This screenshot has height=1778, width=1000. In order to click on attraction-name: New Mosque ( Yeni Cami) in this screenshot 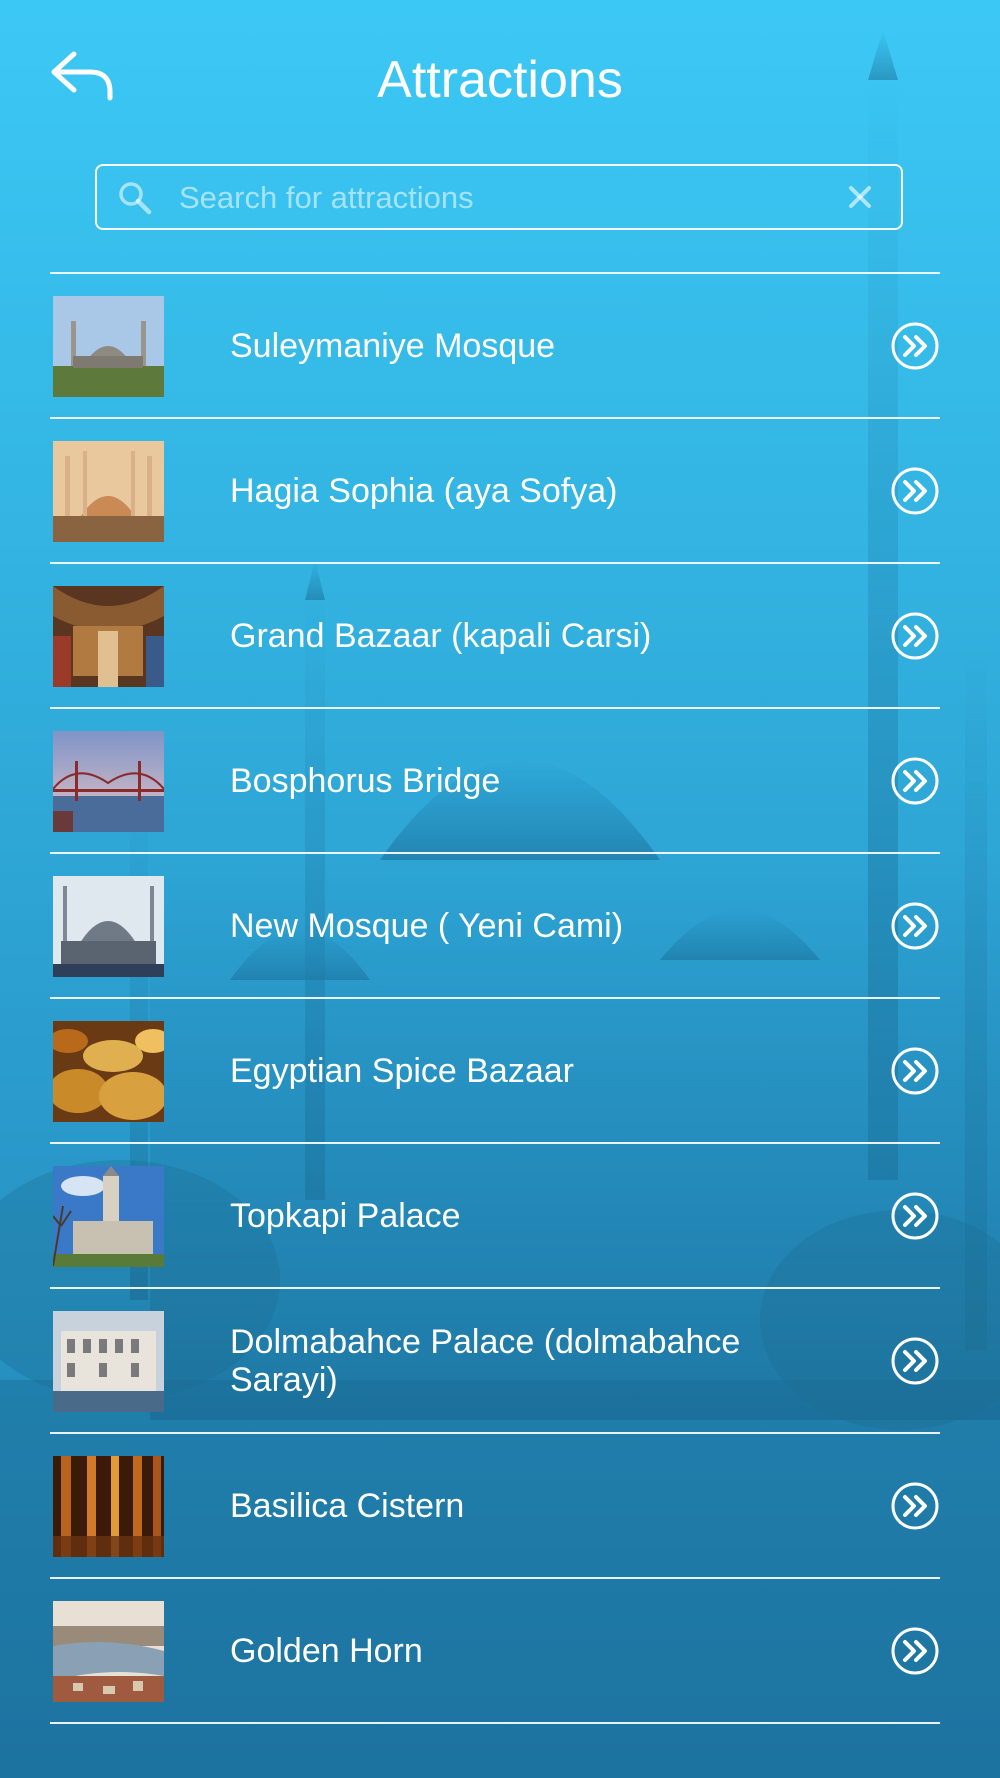, I will do `click(427, 925)`.